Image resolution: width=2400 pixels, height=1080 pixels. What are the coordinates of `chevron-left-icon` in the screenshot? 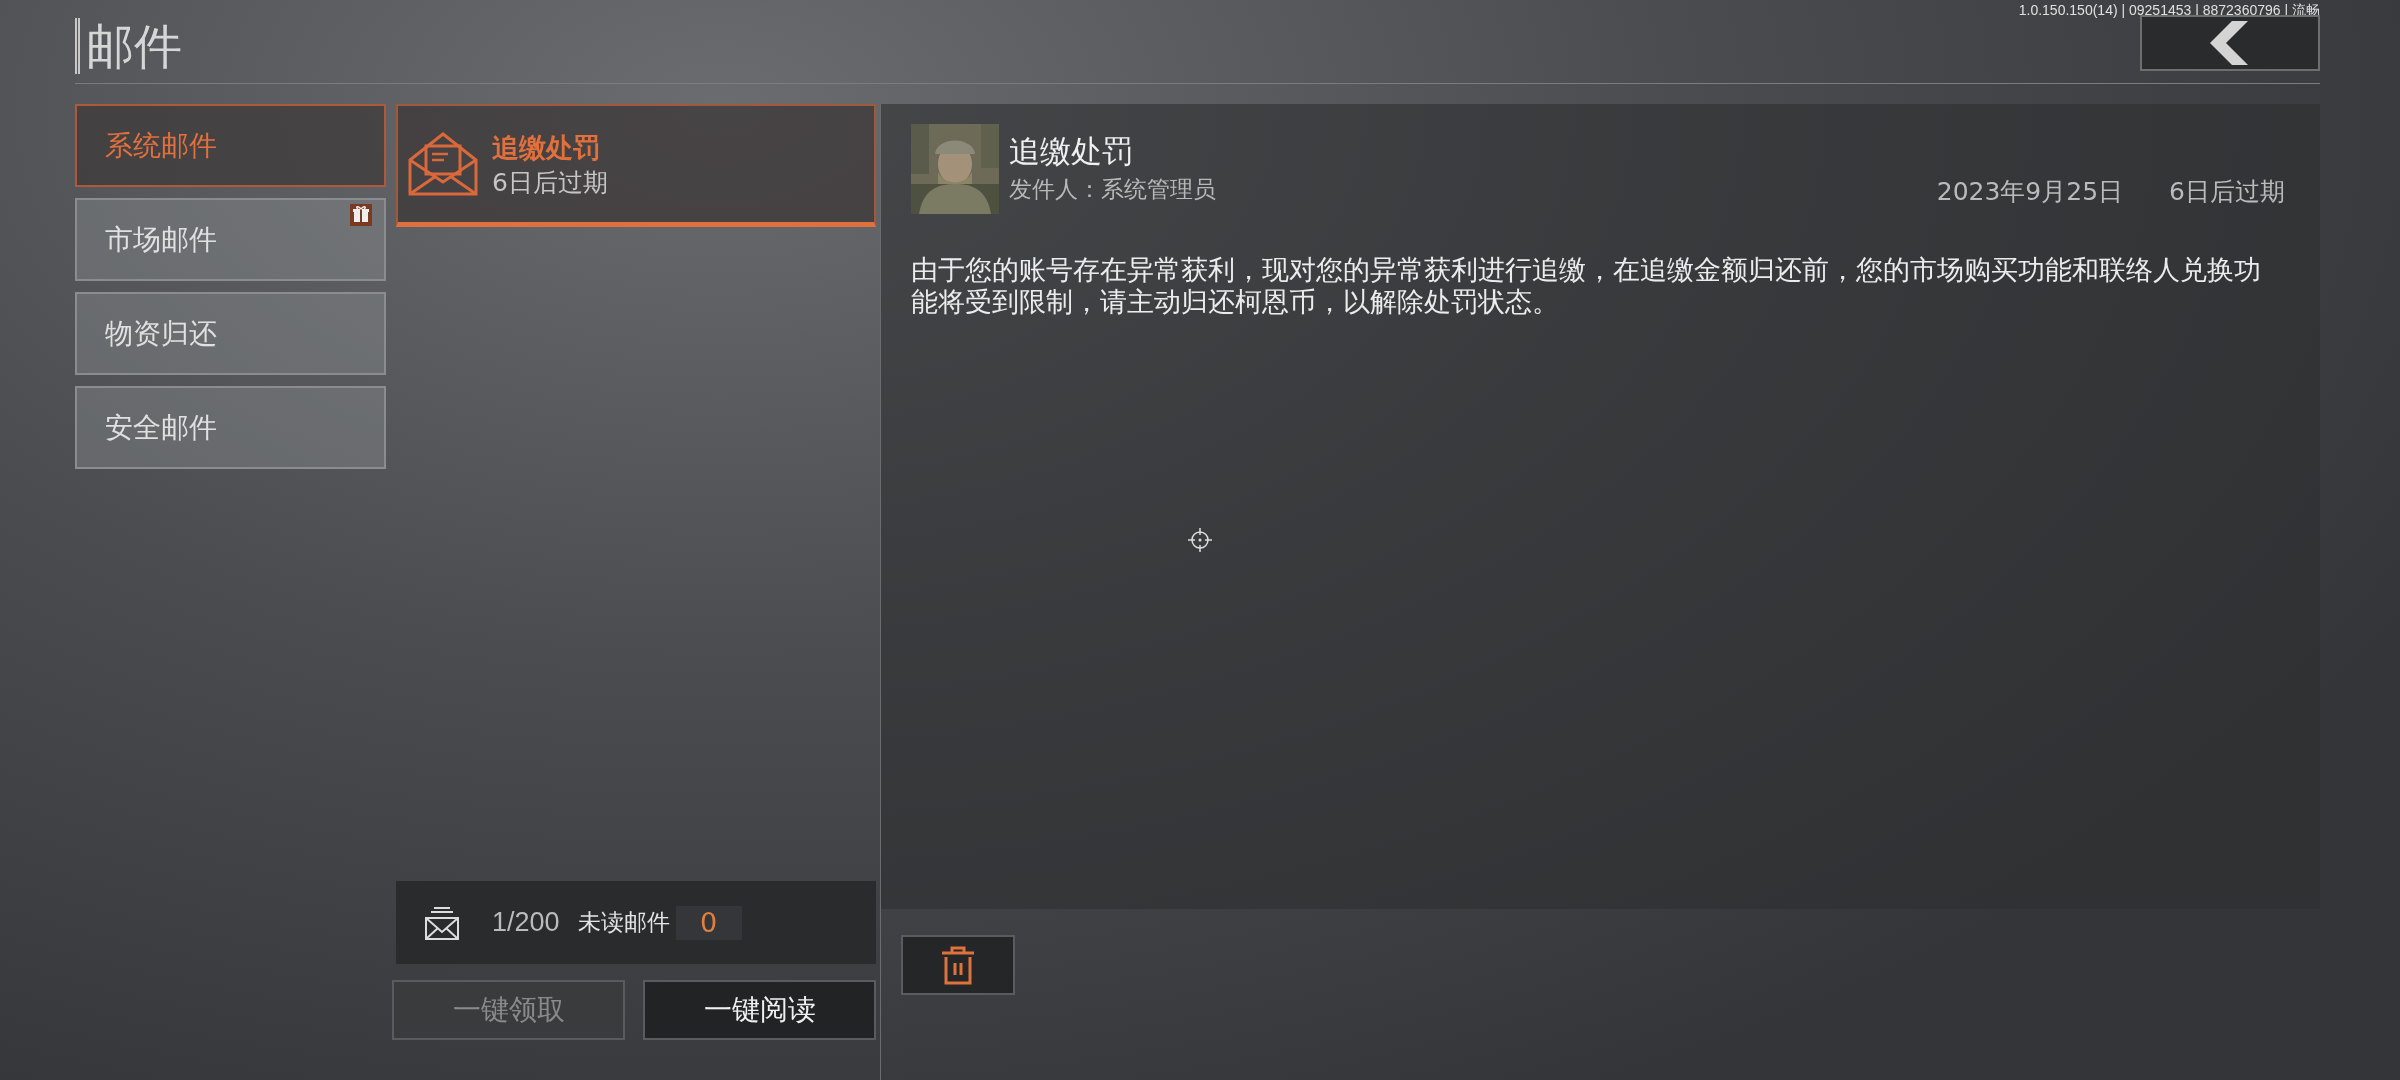 It's located at (2230, 43).